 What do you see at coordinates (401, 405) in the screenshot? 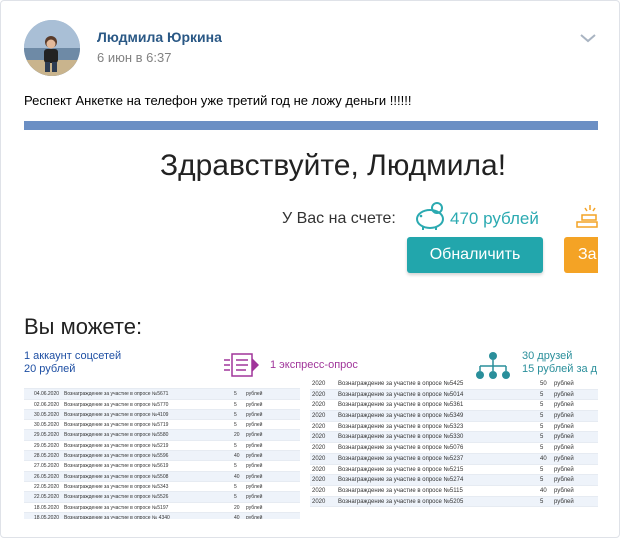
I see `log-cell-desc: Вознаграждение за участие в опросе №5361` at bounding box center [401, 405].